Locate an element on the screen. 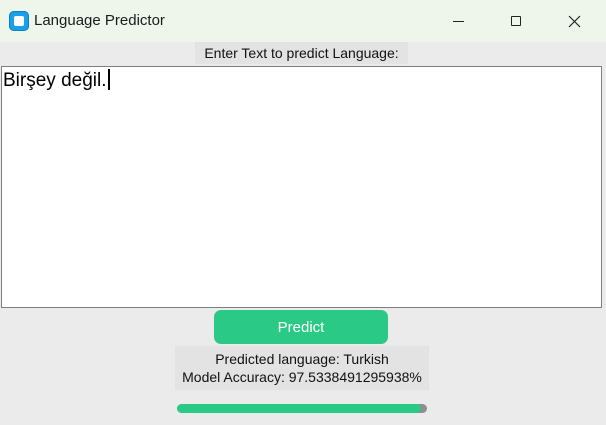 The height and width of the screenshot is (425, 606). accuracy-progress-fill is located at coordinates (299, 408).